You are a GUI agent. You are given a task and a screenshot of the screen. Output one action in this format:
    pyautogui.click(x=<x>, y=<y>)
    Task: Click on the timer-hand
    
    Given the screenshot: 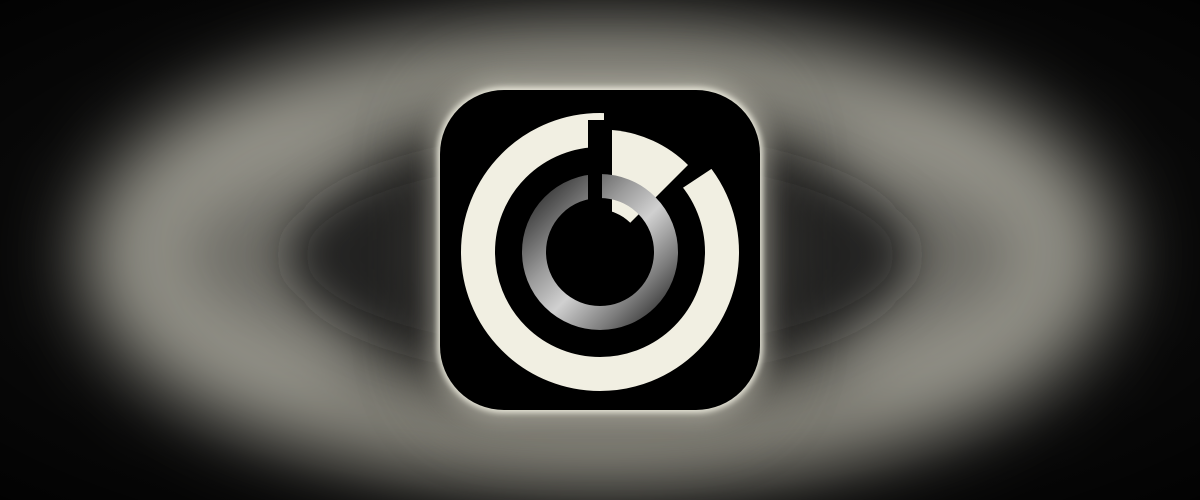 What is the action you would take?
    pyautogui.click(x=595, y=189)
    